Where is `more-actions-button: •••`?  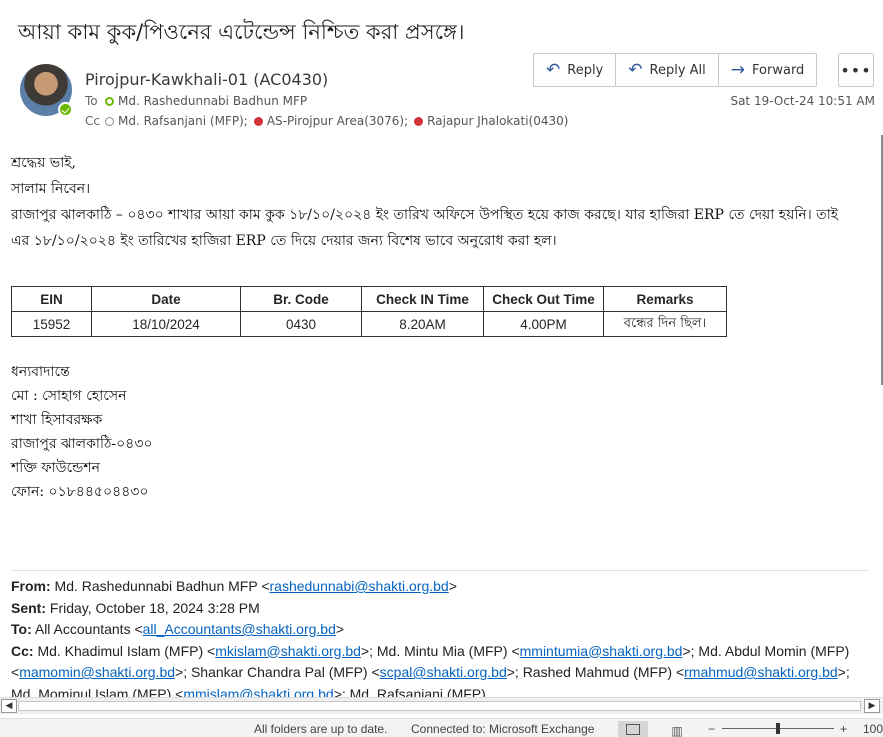
more-actions-button: ••• is located at coordinates (856, 70).